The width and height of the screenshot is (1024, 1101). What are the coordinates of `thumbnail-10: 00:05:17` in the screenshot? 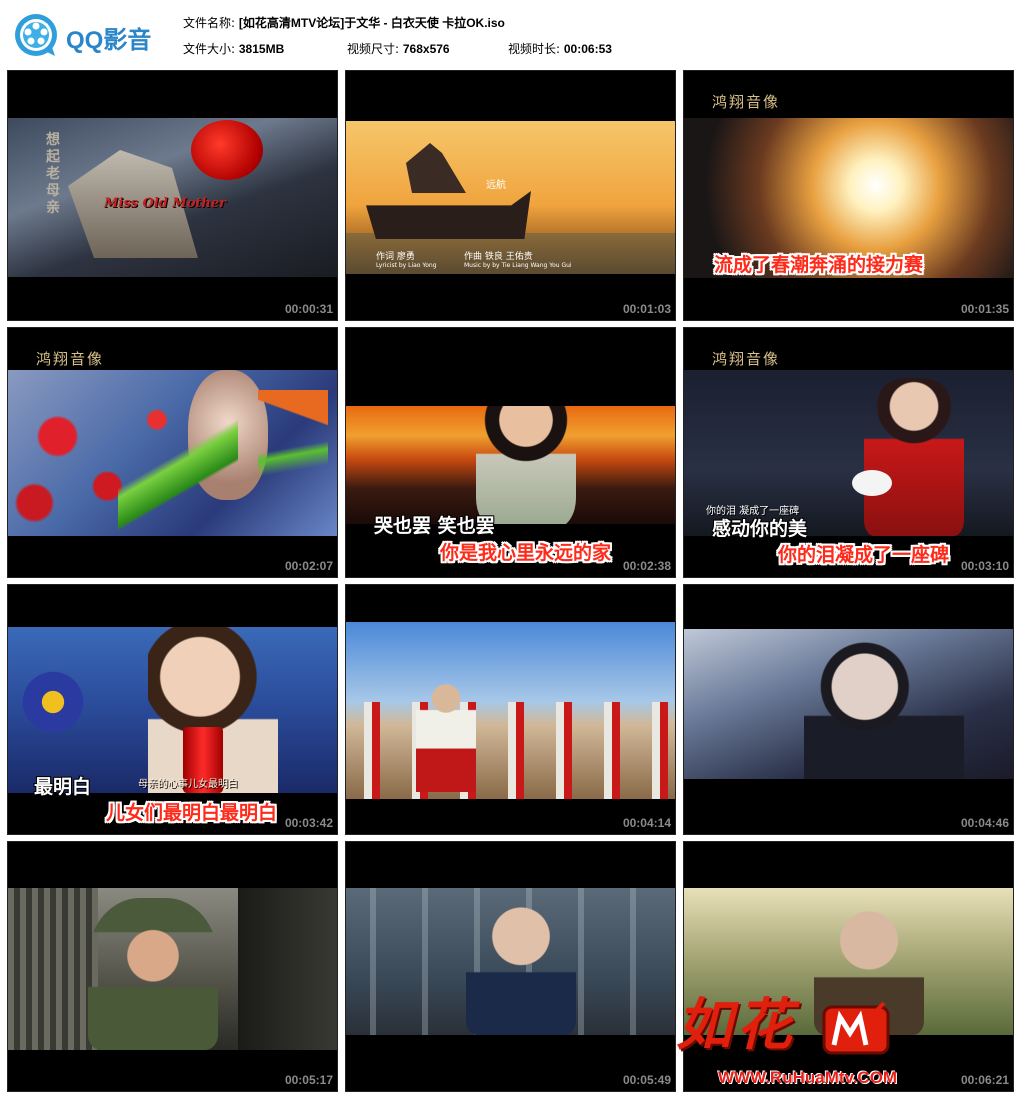 It's located at (172, 966).